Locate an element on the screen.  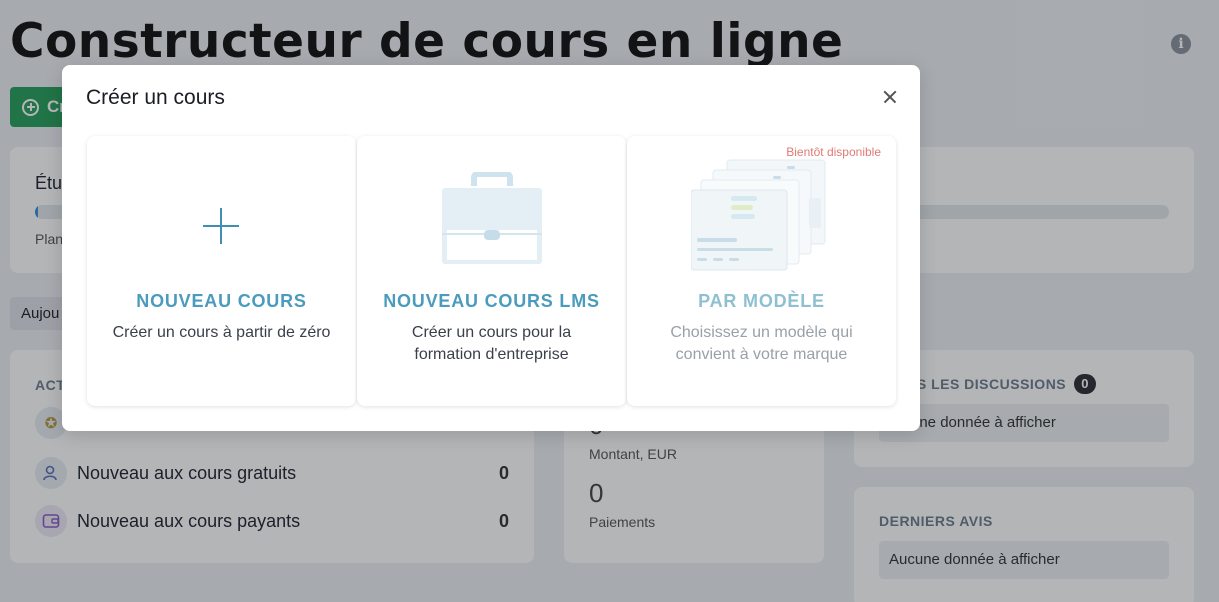
coming-soon-badge: Bientôt disponible is located at coordinates (833, 152).